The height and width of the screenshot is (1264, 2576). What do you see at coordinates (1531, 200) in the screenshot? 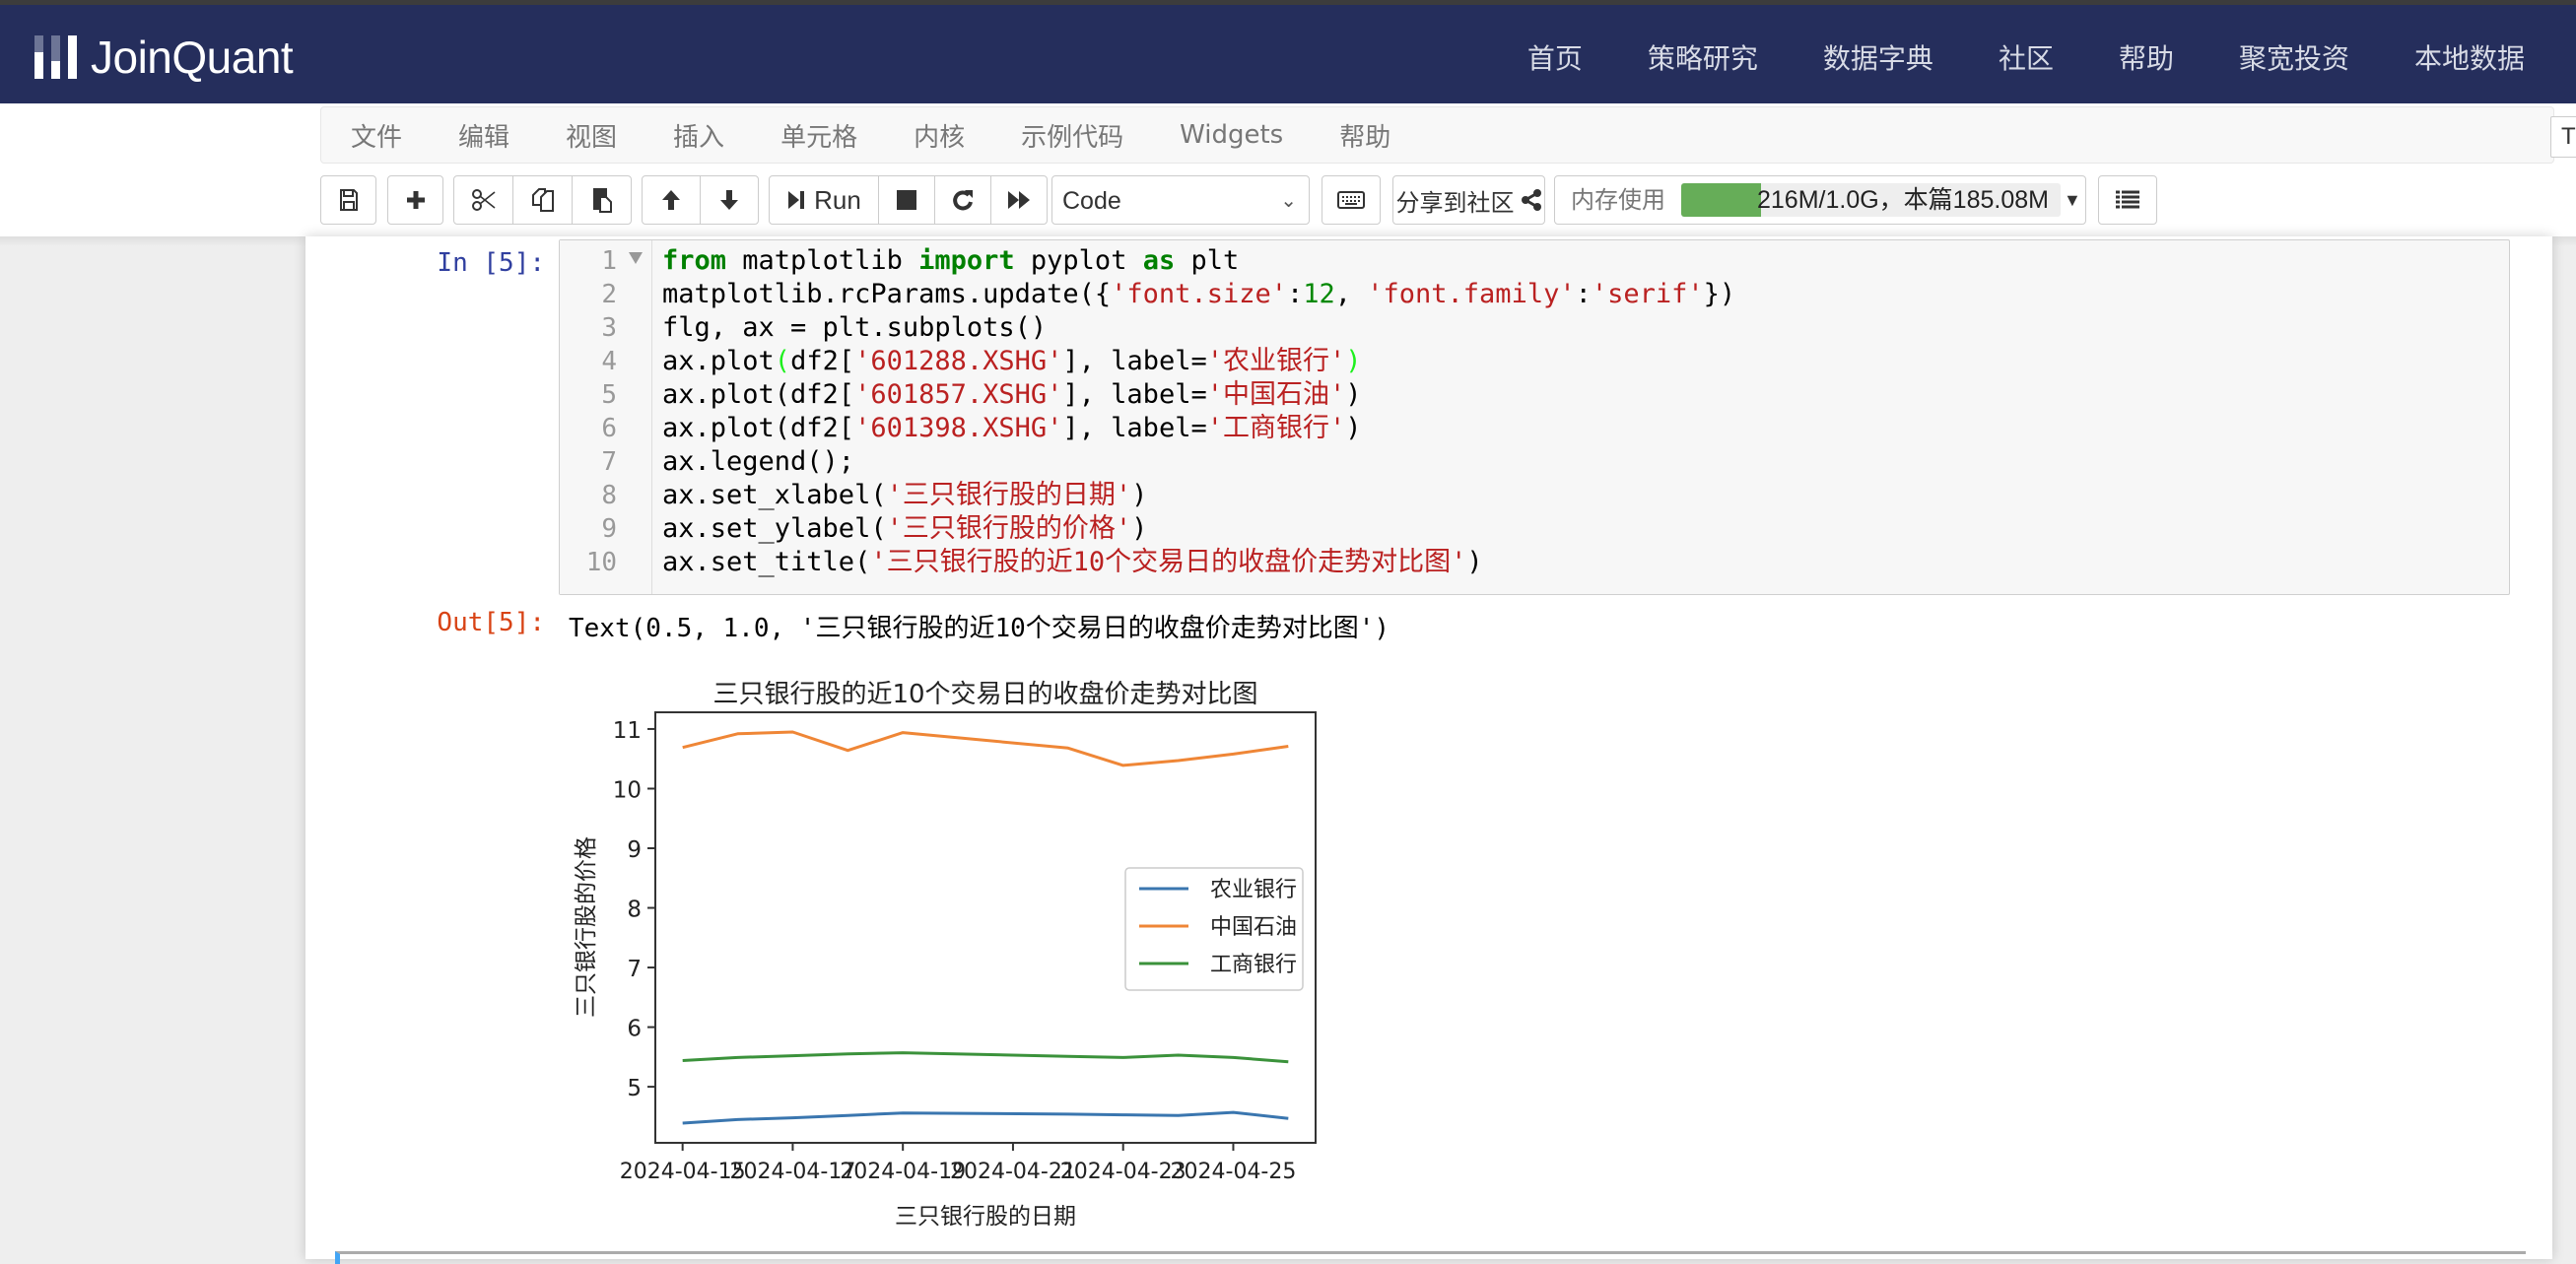
I see `share-icon` at bounding box center [1531, 200].